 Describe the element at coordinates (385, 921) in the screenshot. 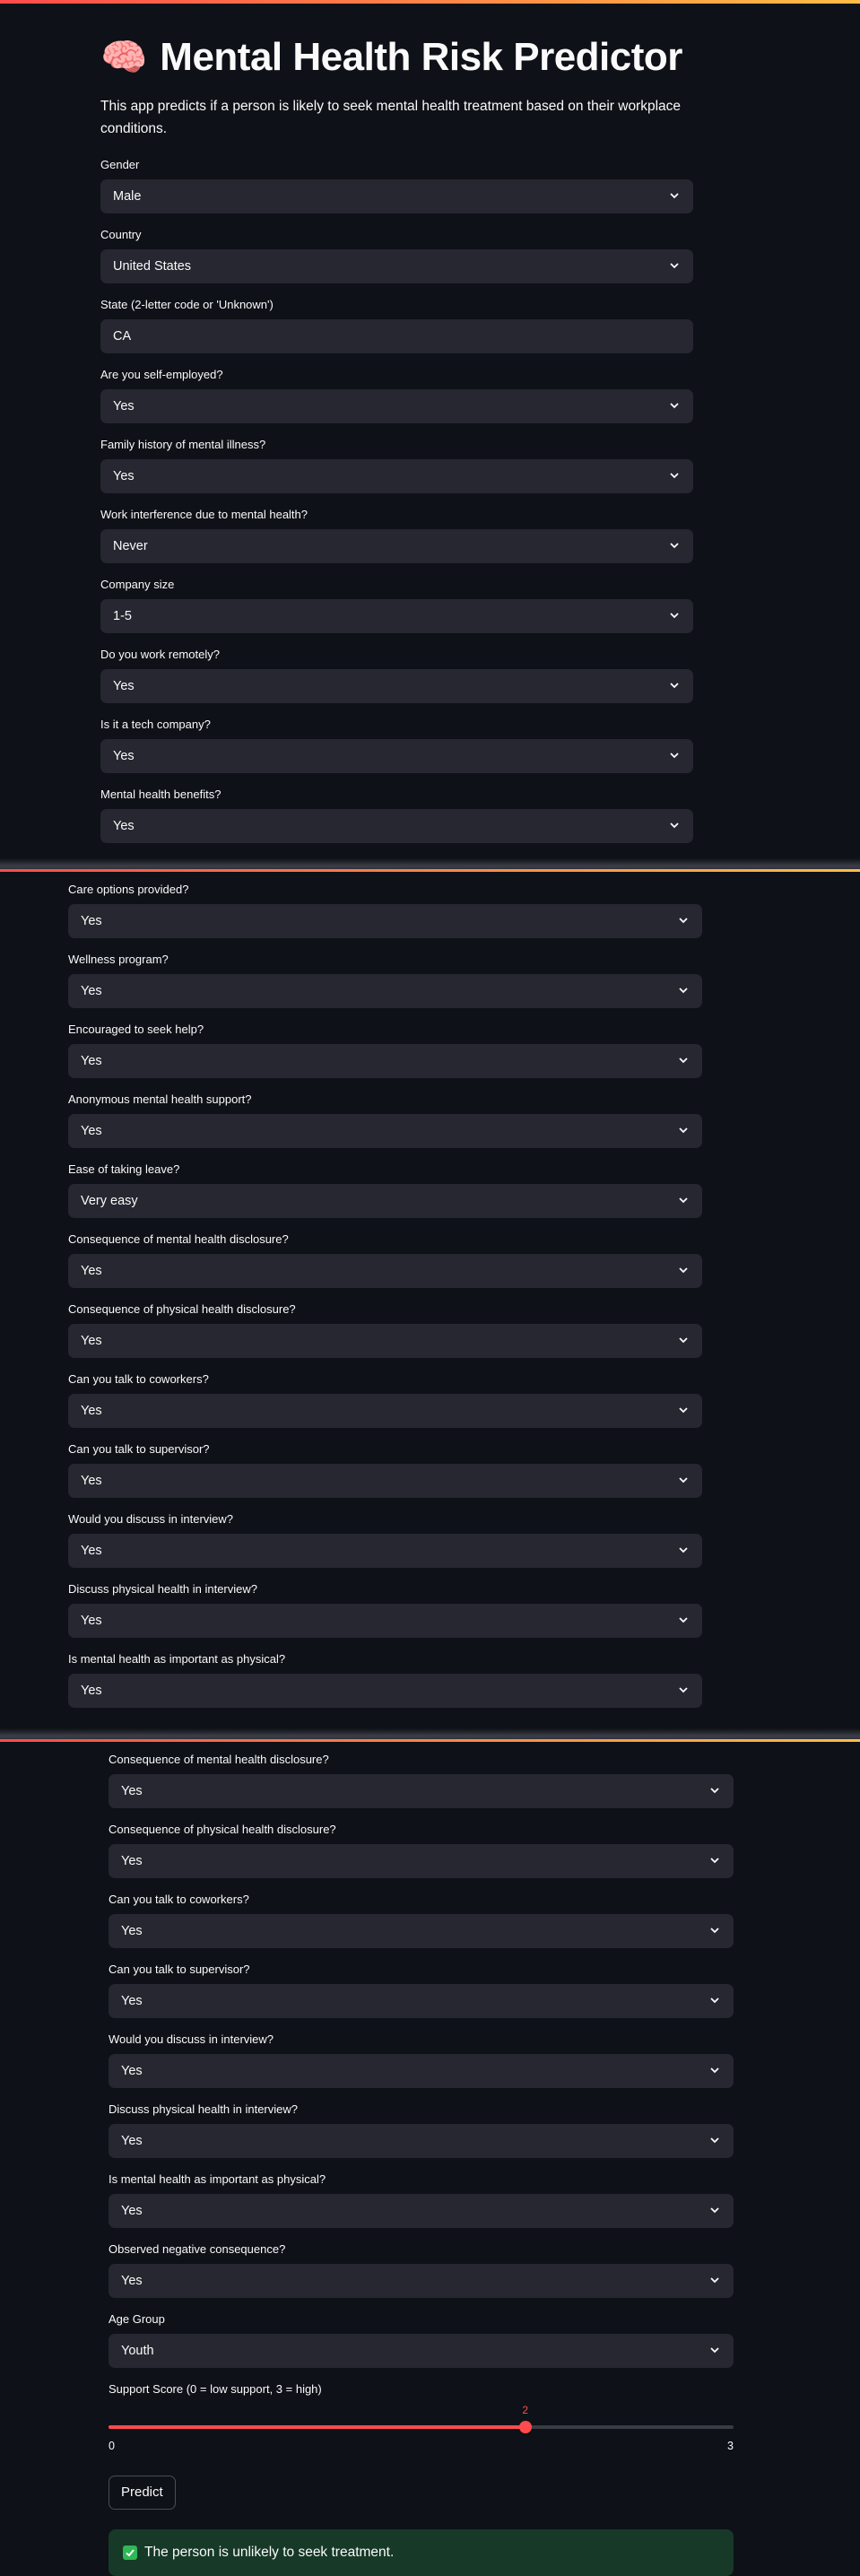

I see `select-care-options-provided: Yes` at that location.